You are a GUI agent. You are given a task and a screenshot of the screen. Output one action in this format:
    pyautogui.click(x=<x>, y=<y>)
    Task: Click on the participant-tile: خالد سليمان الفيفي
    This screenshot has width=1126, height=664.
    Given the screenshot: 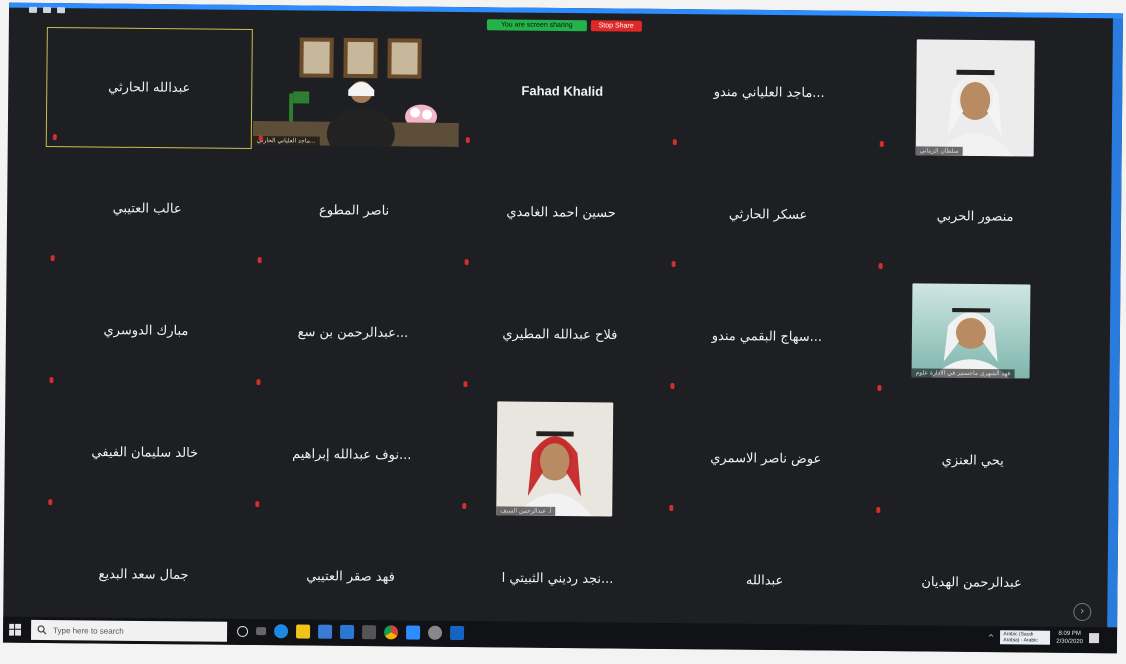 What is the action you would take?
    pyautogui.click(x=144, y=453)
    